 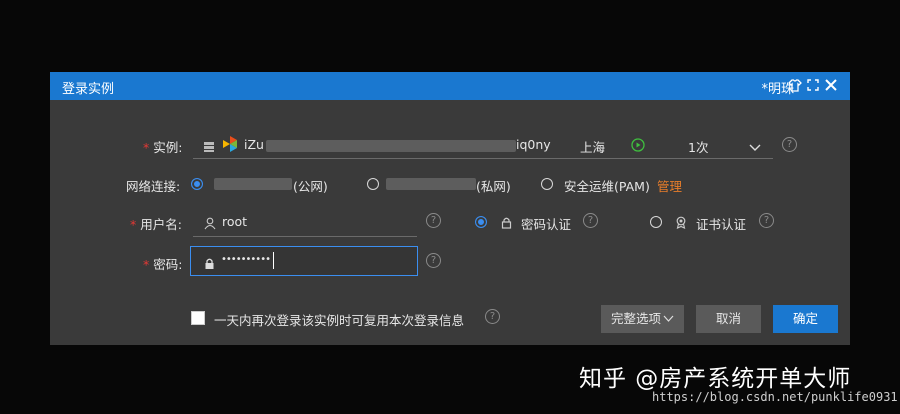 What do you see at coordinates (391, 146) in the screenshot?
I see `redacted-instance-id` at bounding box center [391, 146].